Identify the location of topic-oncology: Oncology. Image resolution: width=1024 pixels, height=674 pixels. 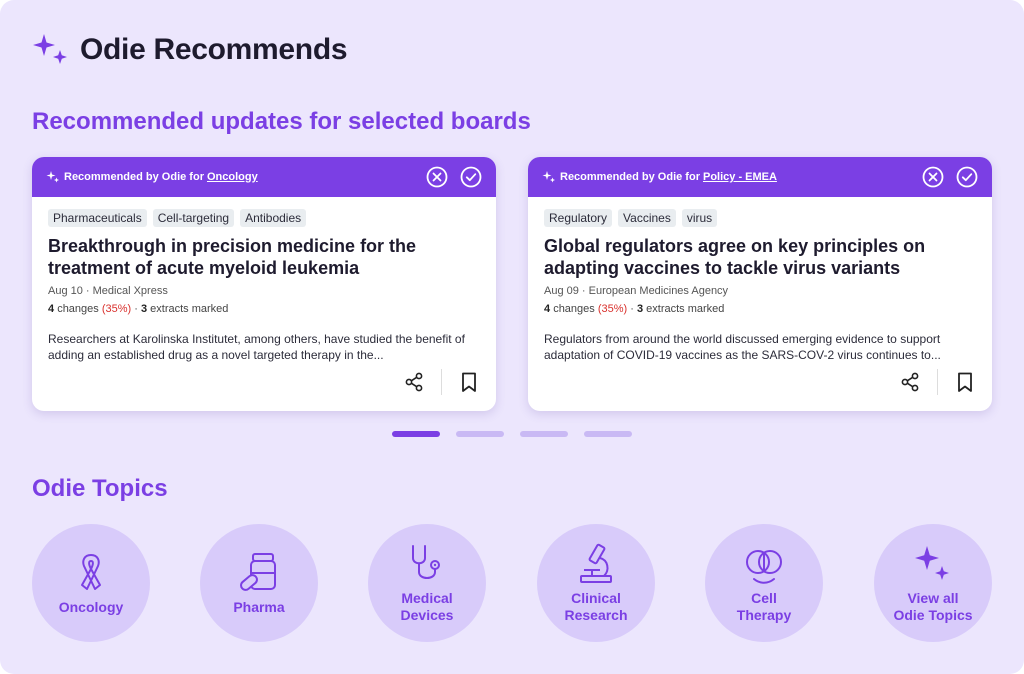
(91, 583).